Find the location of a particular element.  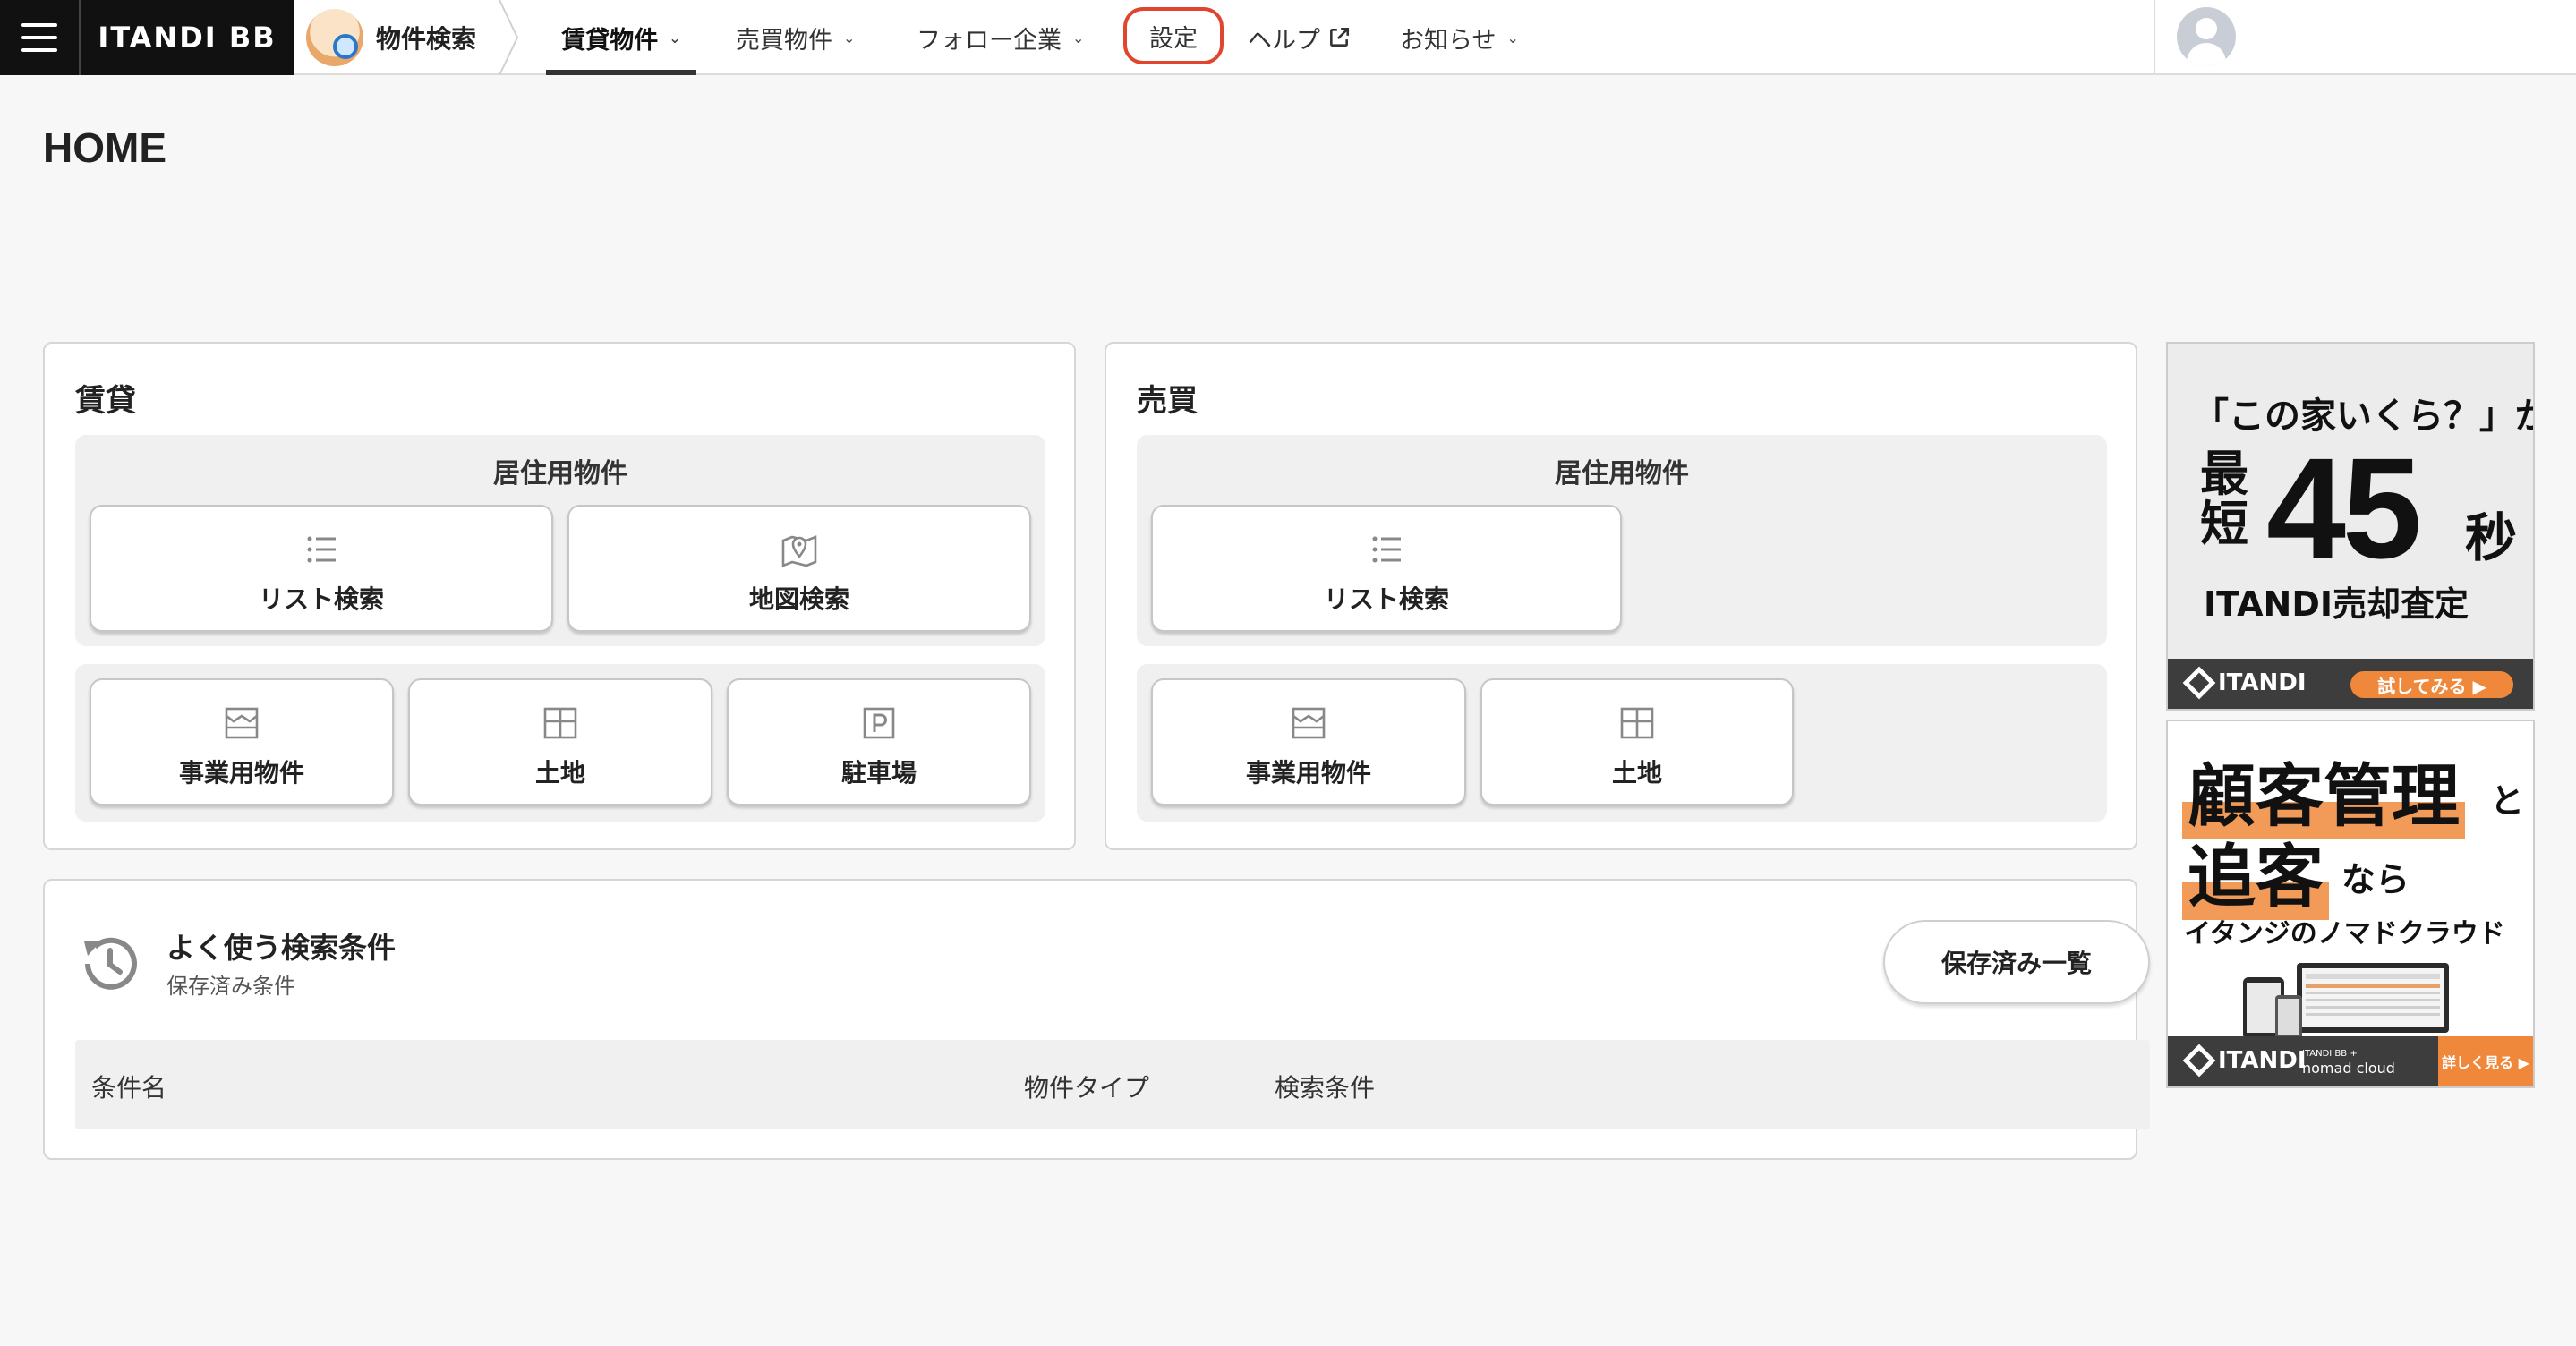

nav-follow-companies: フォロー企業 ⌄ is located at coordinates (1000, 37).